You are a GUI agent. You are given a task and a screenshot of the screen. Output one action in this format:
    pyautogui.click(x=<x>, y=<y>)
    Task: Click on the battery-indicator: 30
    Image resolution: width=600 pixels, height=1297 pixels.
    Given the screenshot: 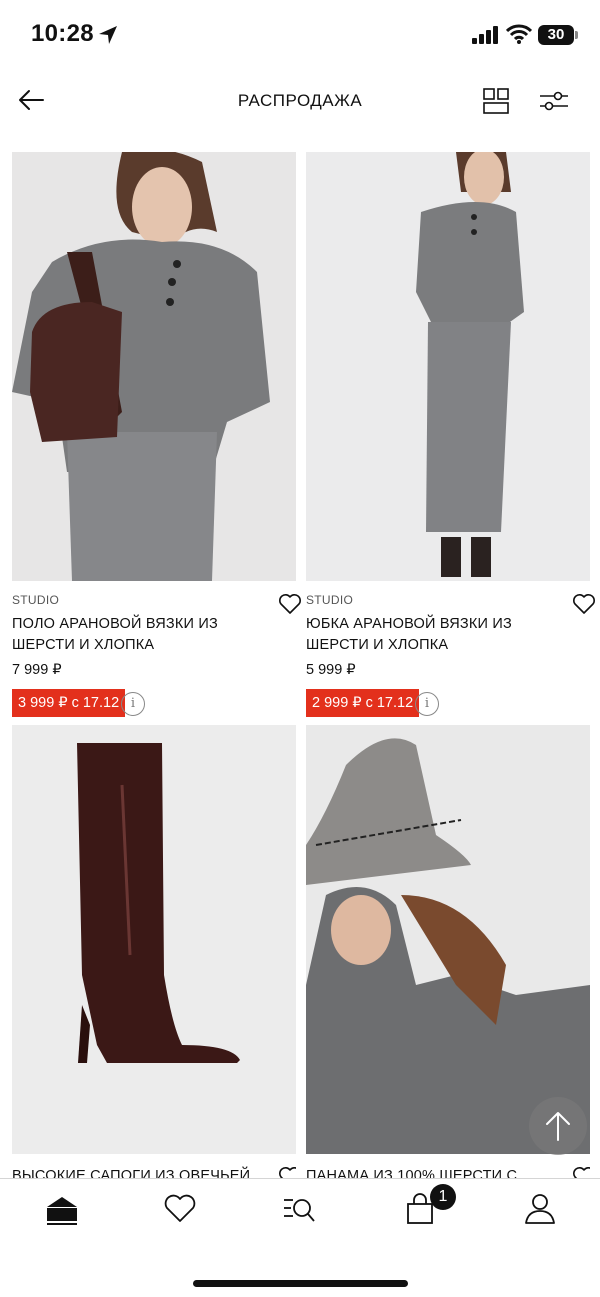 What is the action you would take?
    pyautogui.click(x=556, y=35)
    